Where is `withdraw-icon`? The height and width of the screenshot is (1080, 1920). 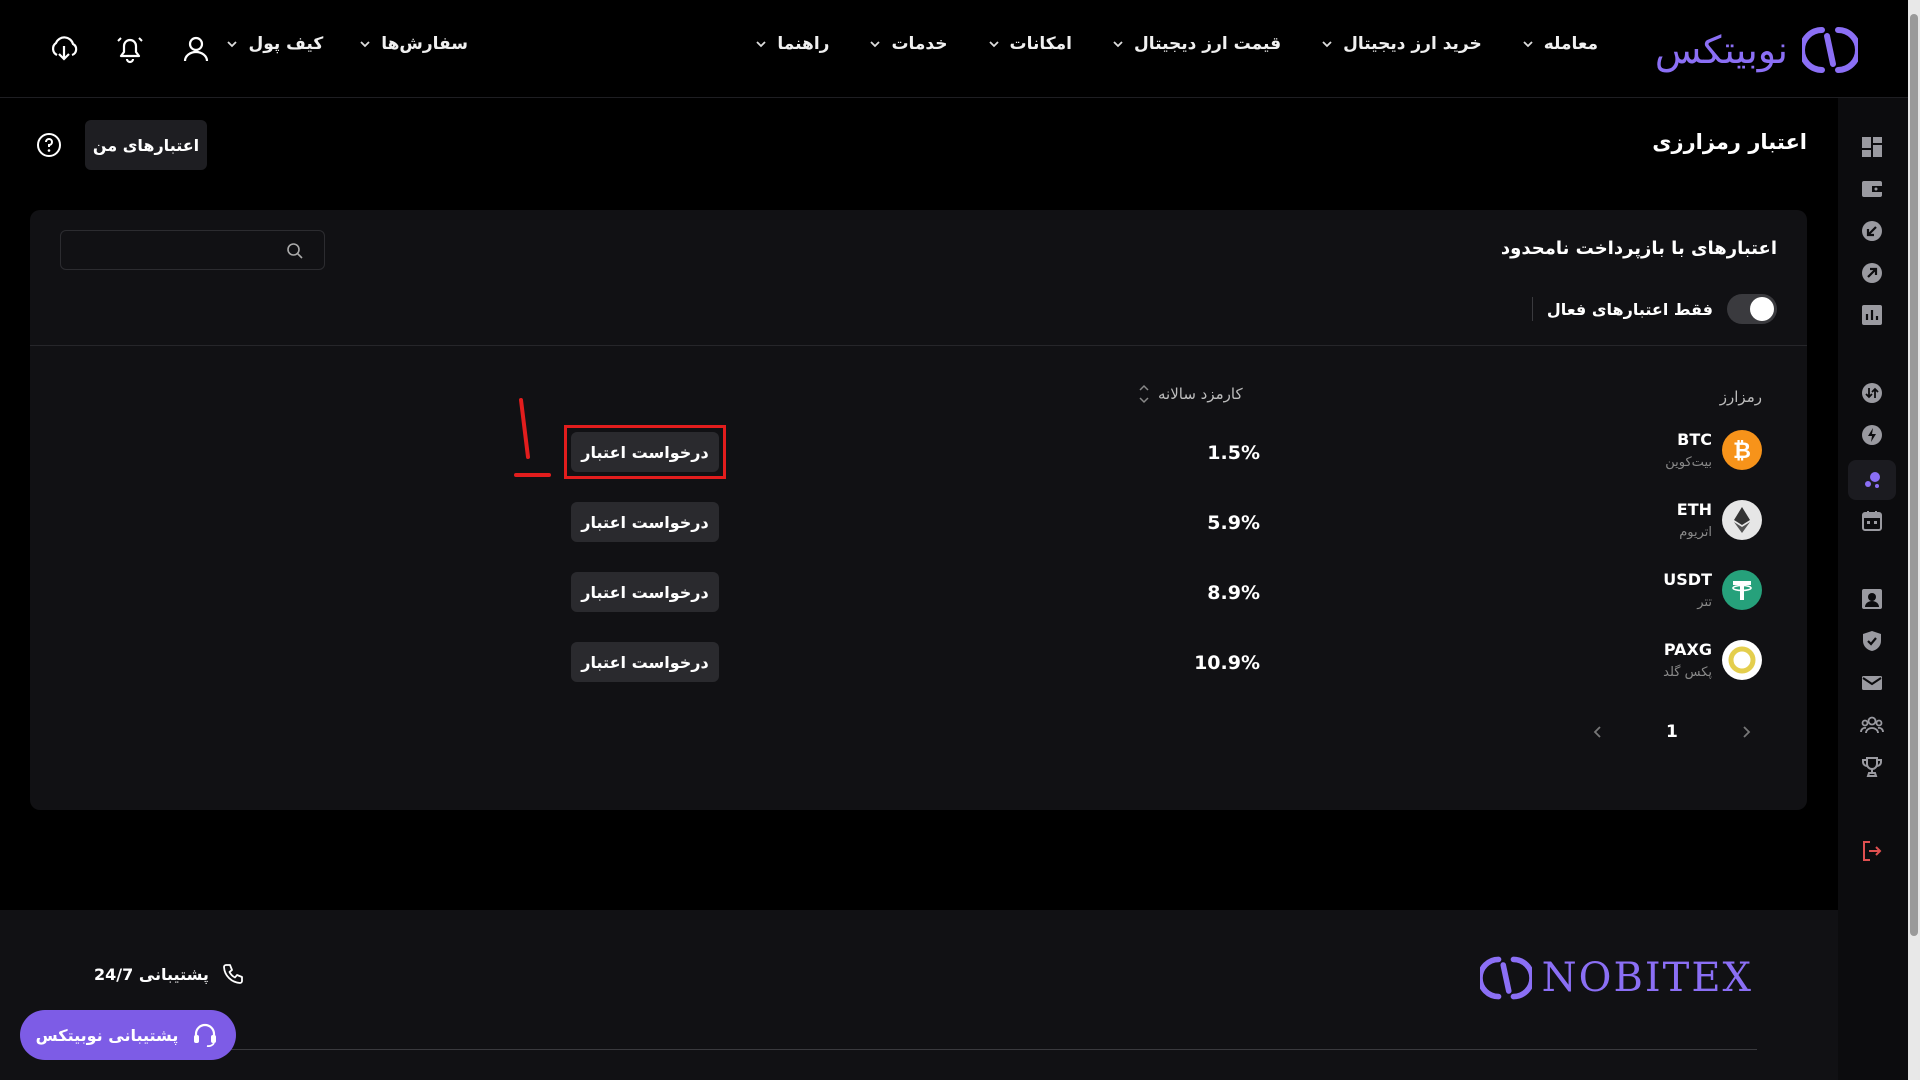 withdraw-icon is located at coordinates (1872, 273).